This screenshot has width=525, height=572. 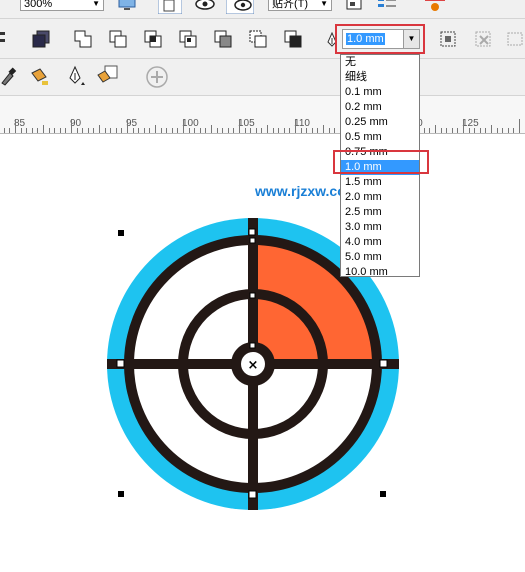 What do you see at coordinates (380, 242) in the screenshot?
I see `outline-width-option: 4.0 mm` at bounding box center [380, 242].